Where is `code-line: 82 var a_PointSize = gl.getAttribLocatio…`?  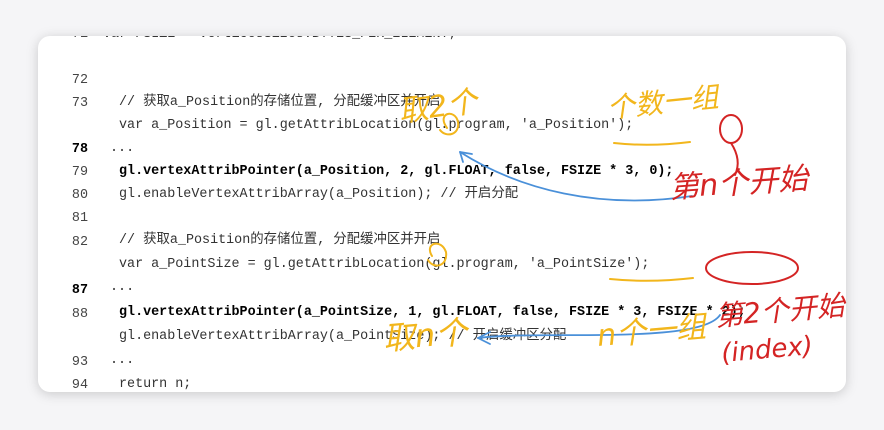
code-line: 82 var a_PointSize = gl.getAttribLocatio… is located at coordinates (442, 241).